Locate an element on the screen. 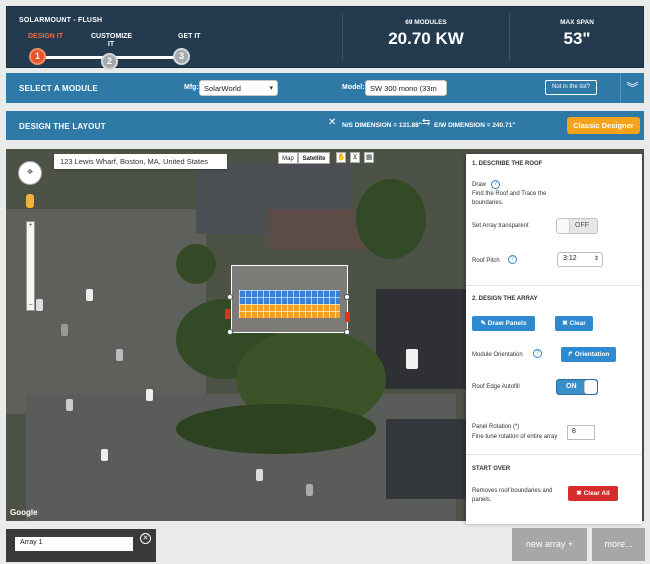 The height and width of the screenshot is (564, 650). solar-panel-row-orange is located at coordinates (289, 311).